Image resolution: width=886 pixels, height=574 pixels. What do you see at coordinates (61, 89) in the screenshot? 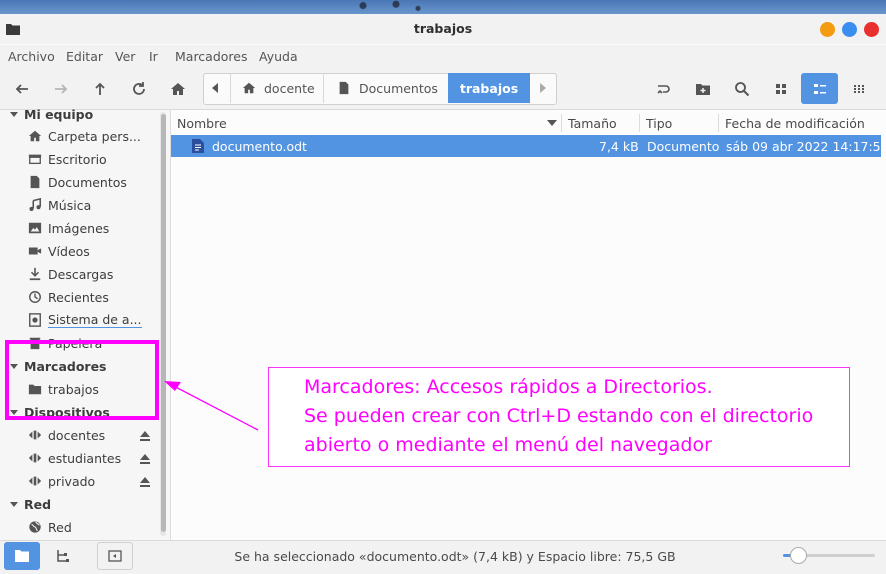
I see `forward-button` at bounding box center [61, 89].